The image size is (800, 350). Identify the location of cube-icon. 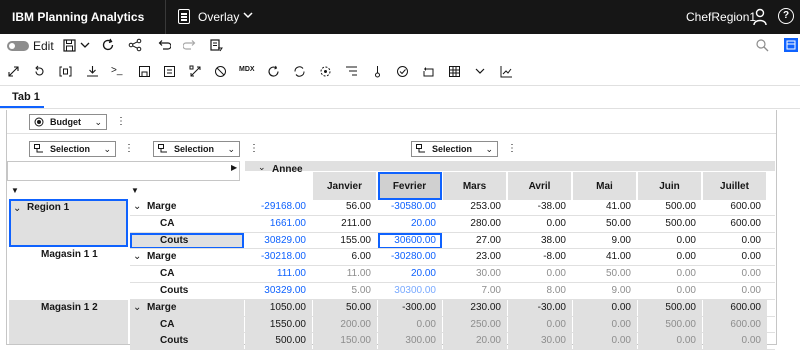
(65, 73).